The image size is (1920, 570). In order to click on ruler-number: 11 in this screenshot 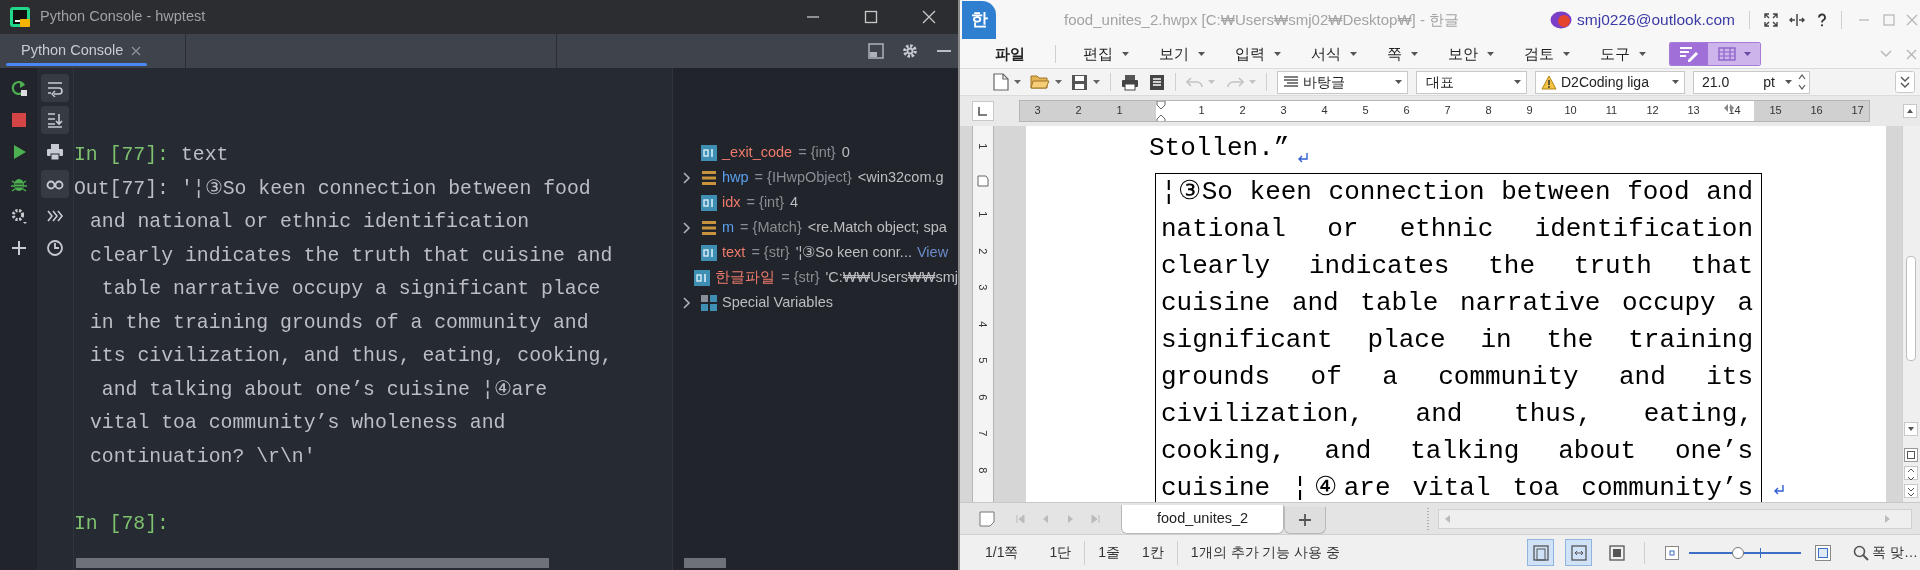, I will do `click(1611, 110)`.